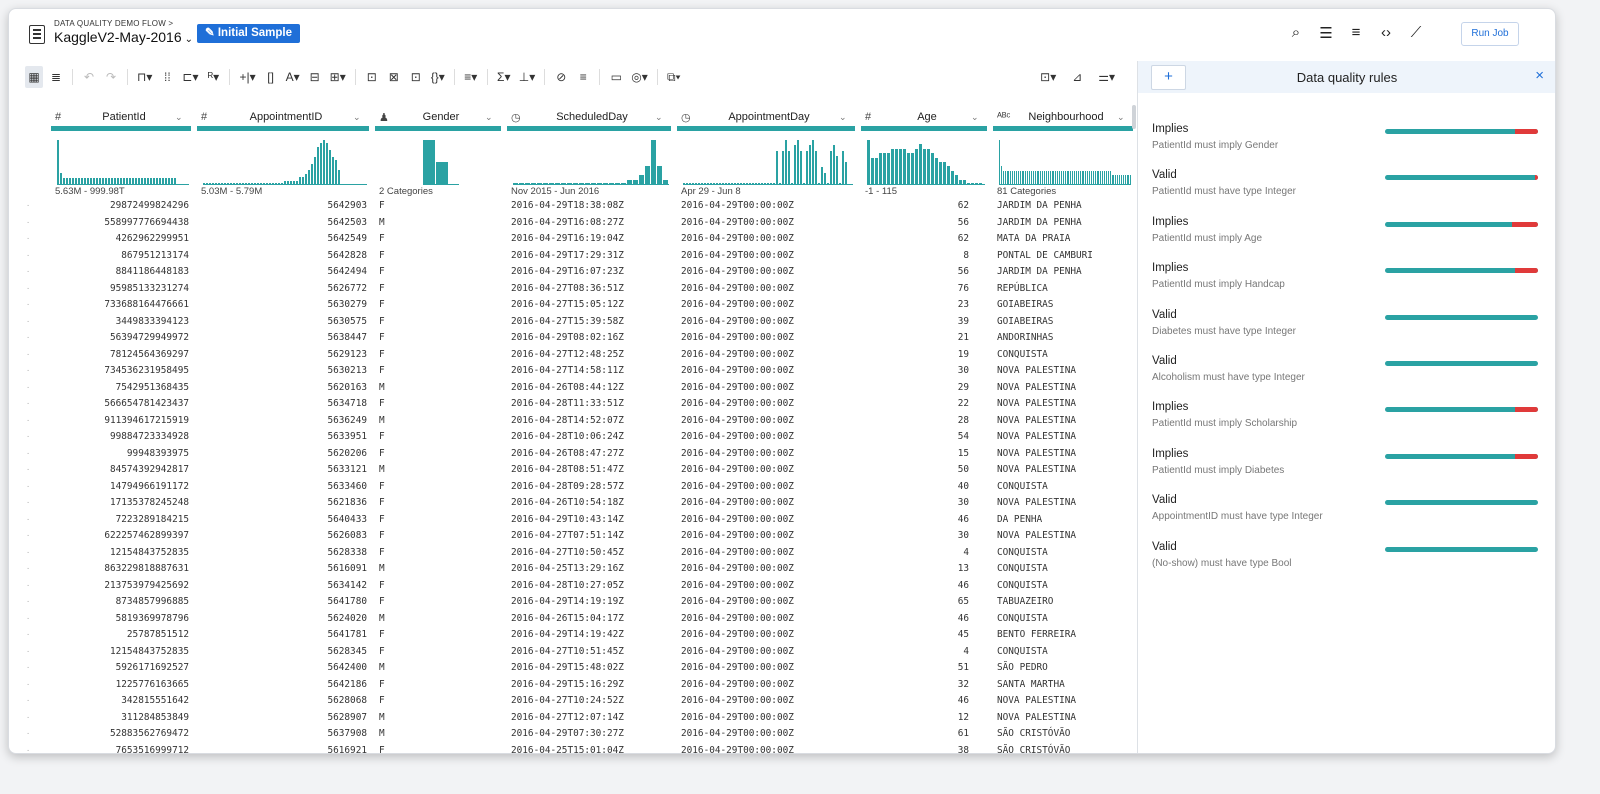  Describe the element at coordinates (917, 289) in the screenshot. I see `table-cell: 76` at that location.